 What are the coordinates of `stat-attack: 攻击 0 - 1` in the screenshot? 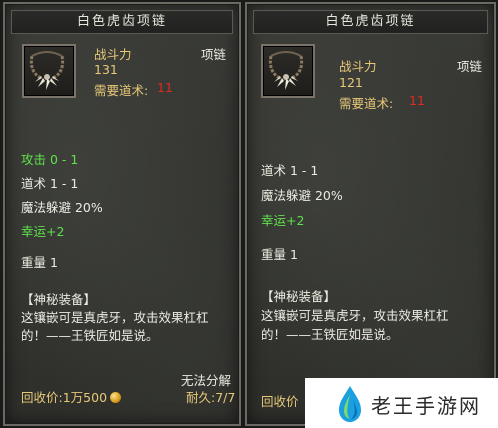 It's located at (50, 159).